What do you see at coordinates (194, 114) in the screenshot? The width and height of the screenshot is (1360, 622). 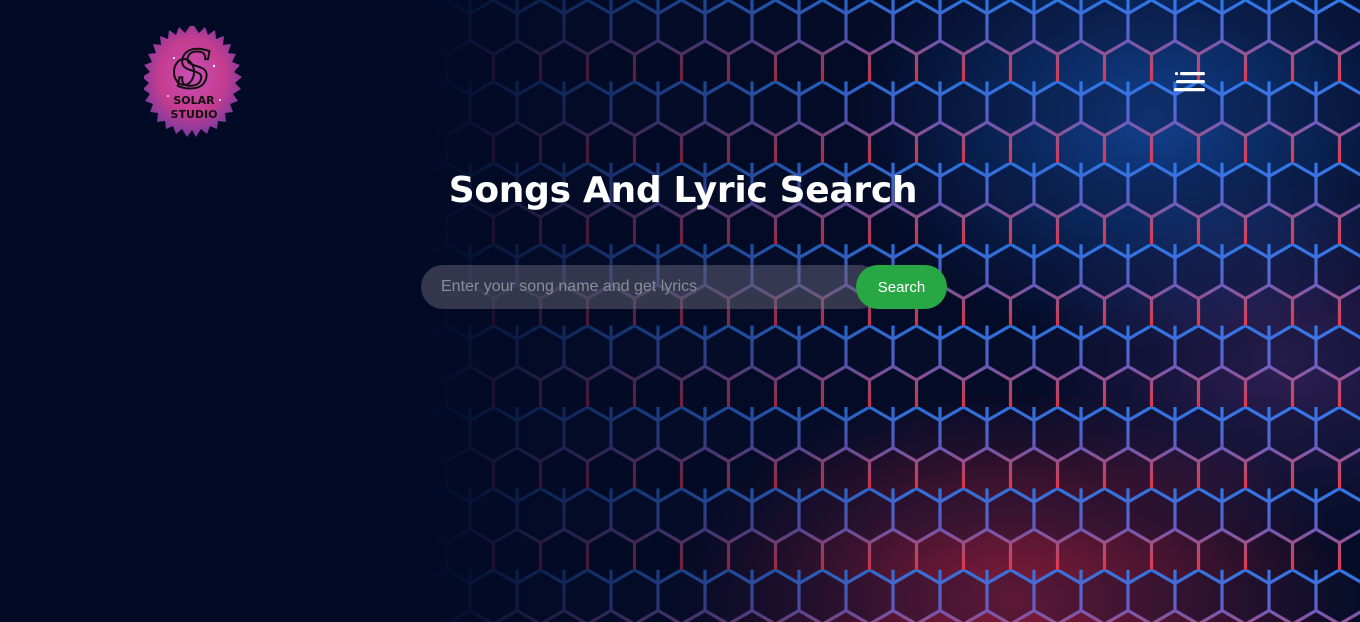 I see `logo-text-studio: STUDIO` at bounding box center [194, 114].